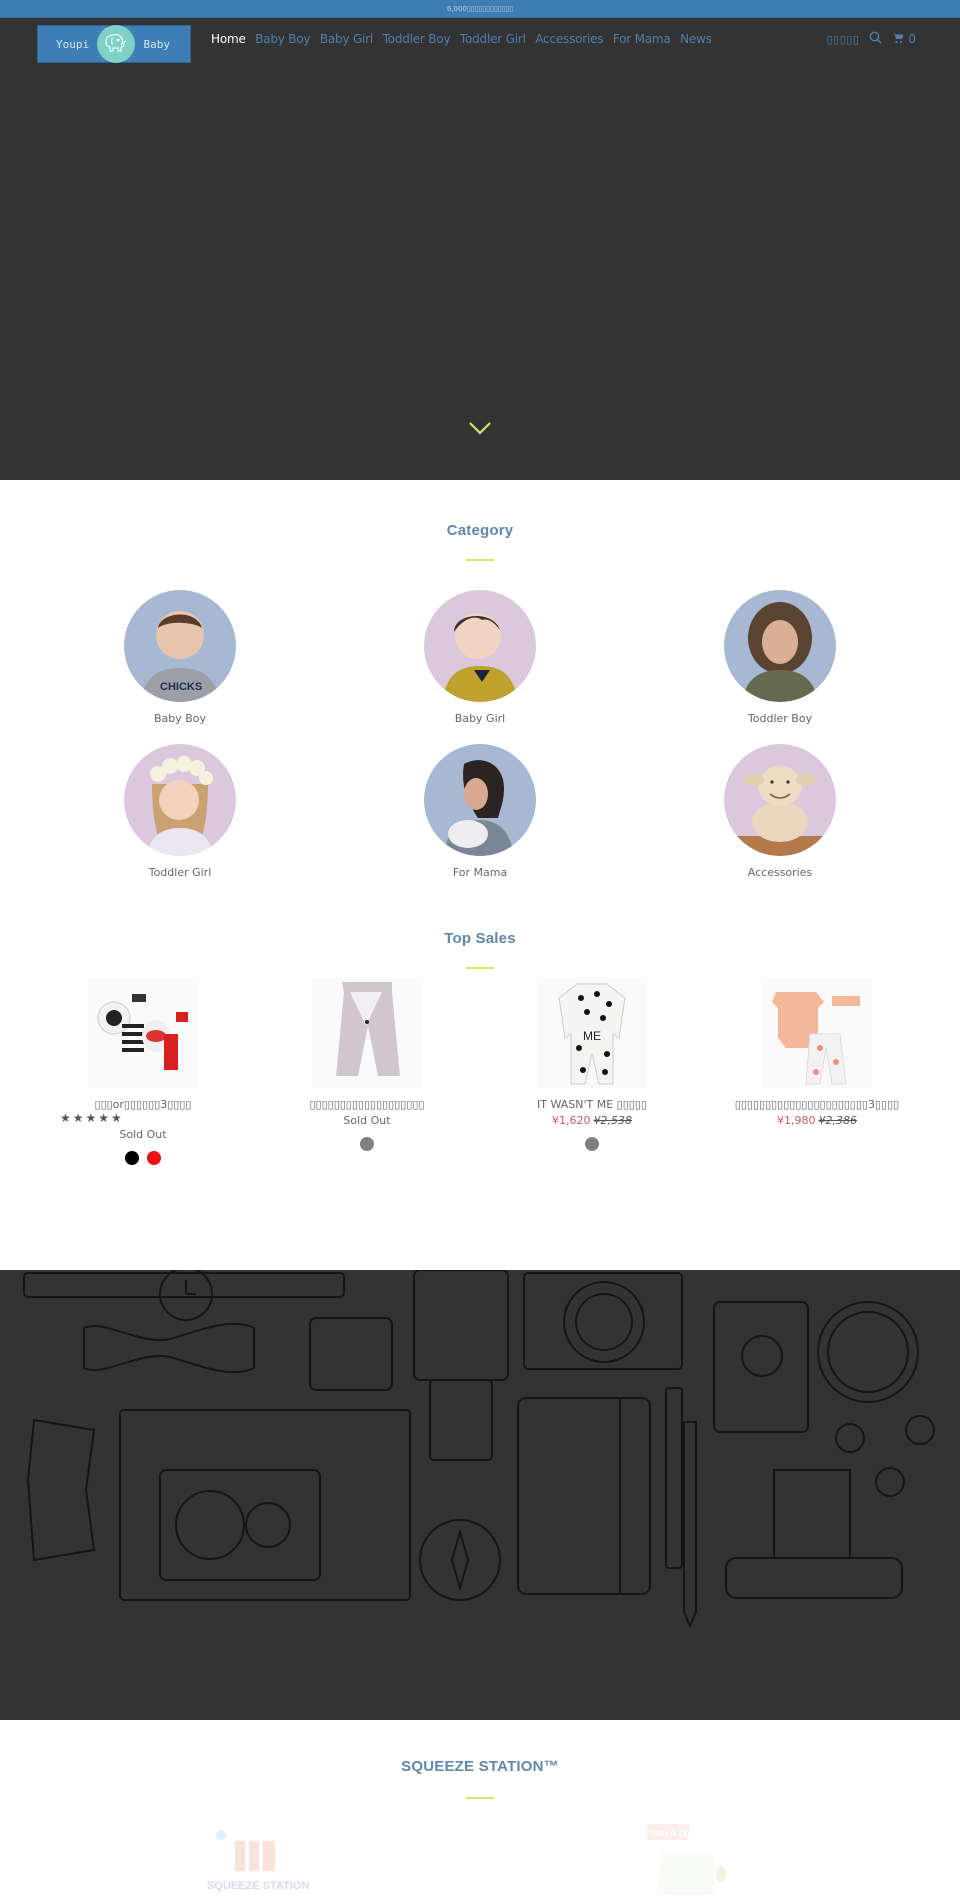  What do you see at coordinates (282, 39) in the screenshot?
I see `nav-baby-boy: Baby Boy` at bounding box center [282, 39].